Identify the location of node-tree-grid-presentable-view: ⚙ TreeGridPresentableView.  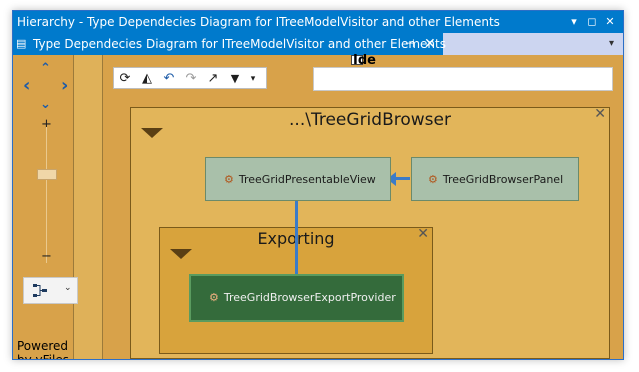
(298, 179).